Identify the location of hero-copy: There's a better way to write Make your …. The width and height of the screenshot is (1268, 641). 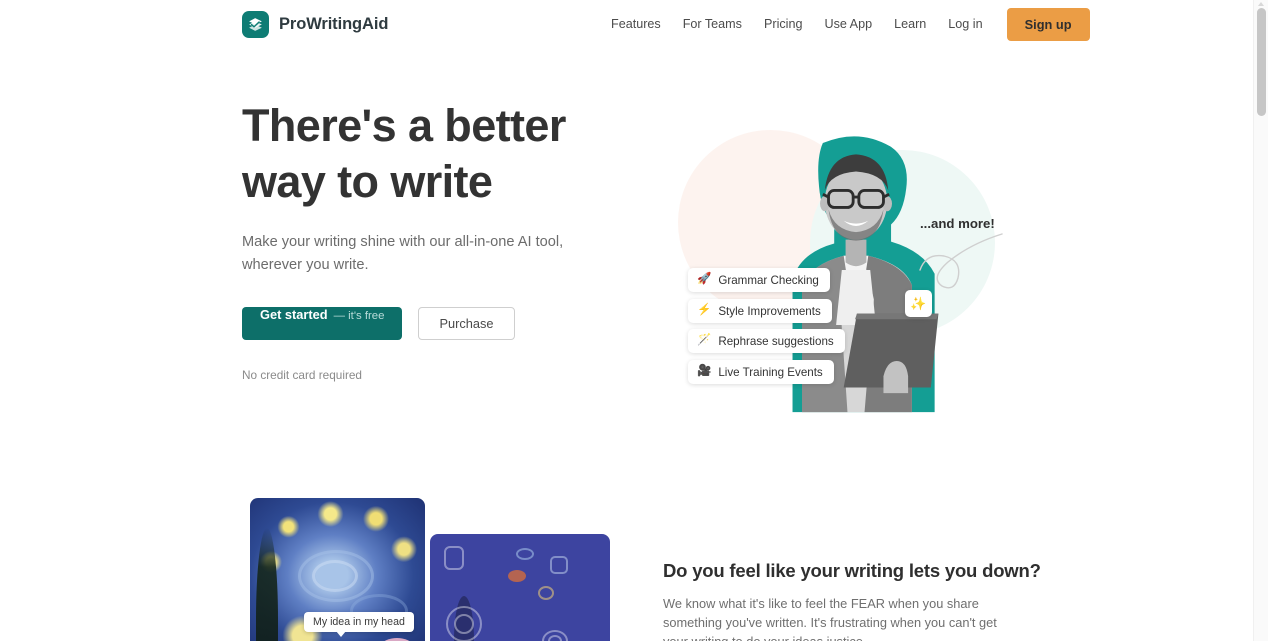
(442, 240).